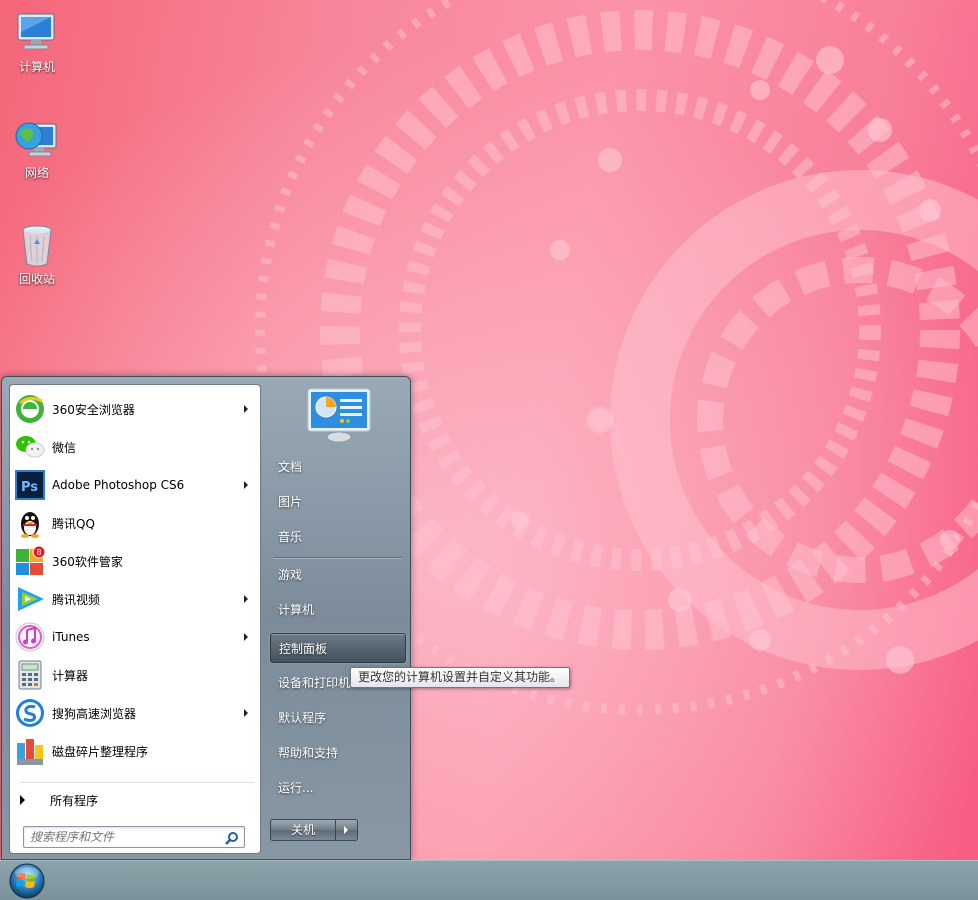 This screenshot has width=978, height=900. I want to click on start-link-music: 音乐, so click(338, 537).